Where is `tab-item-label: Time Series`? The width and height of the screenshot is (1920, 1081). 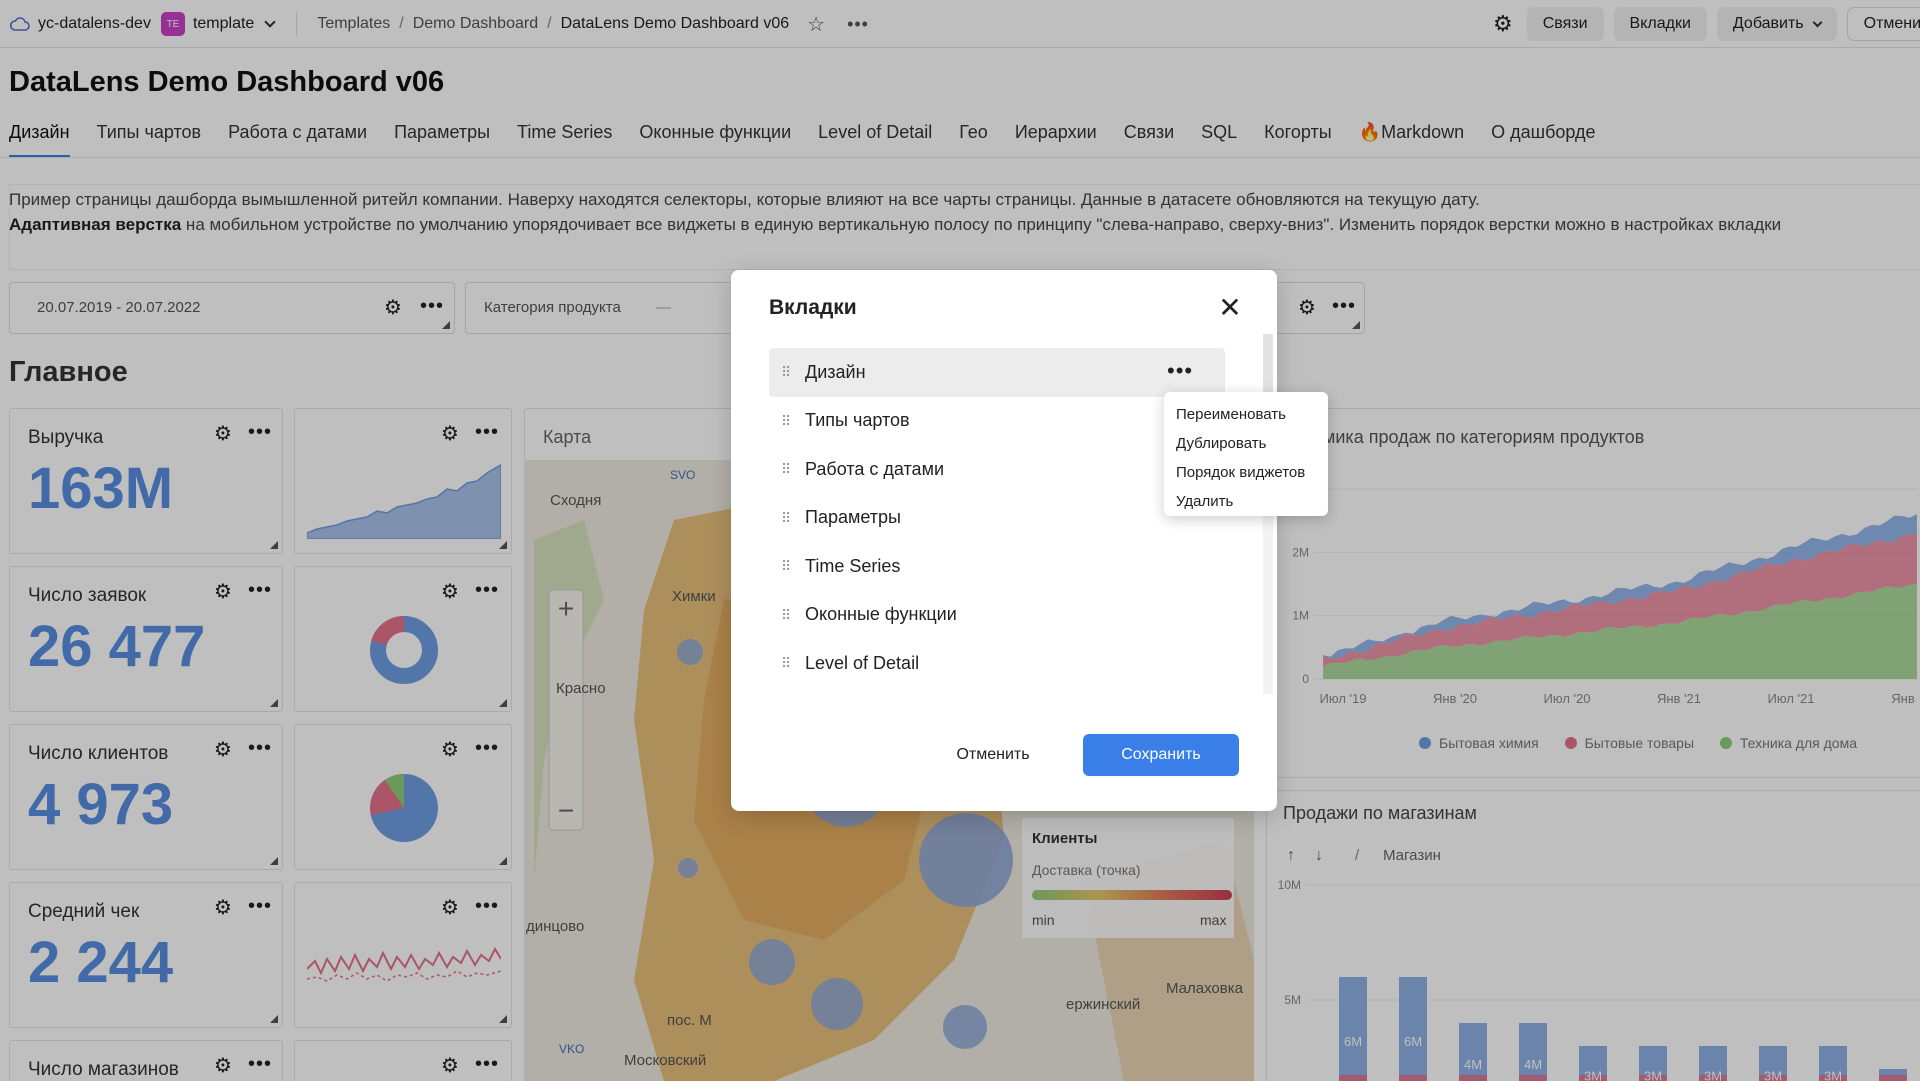
tab-item-label: Time Series is located at coordinates (853, 565).